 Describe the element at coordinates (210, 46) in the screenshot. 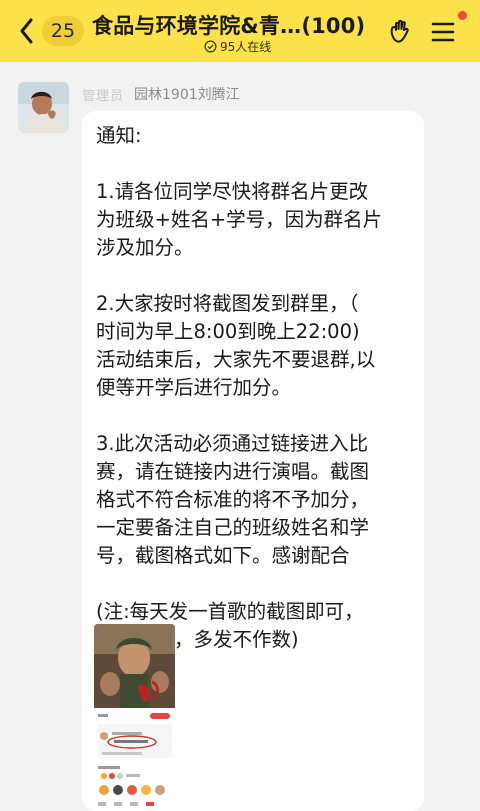

I see `online-status-icon` at that location.